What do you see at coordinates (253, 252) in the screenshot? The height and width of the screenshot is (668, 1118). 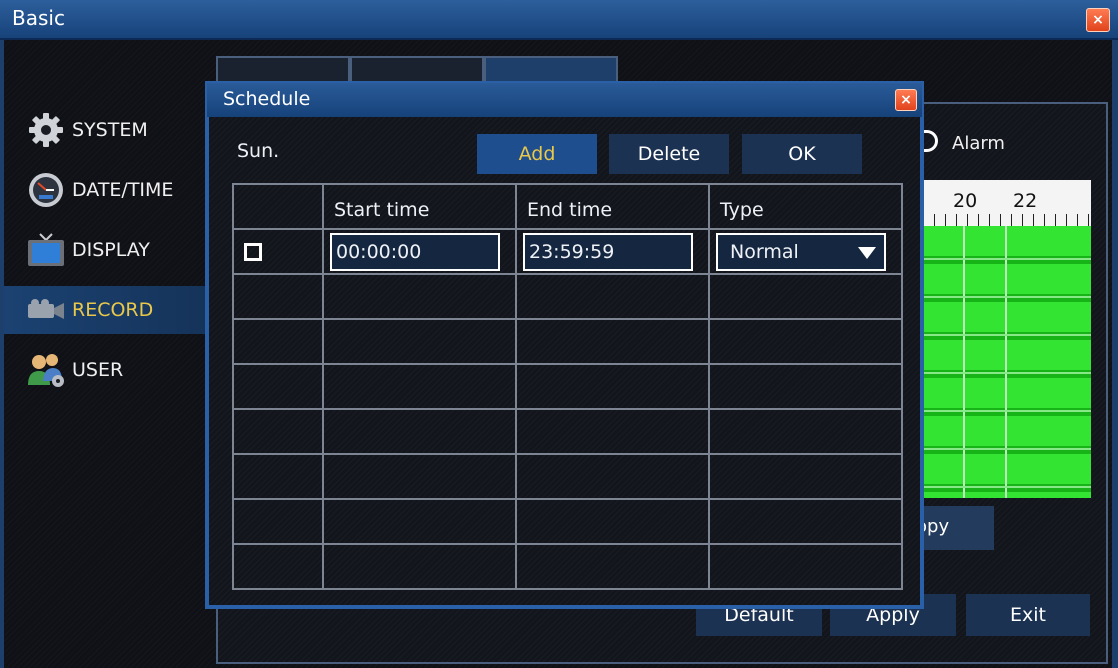 I see `row-checkbox` at bounding box center [253, 252].